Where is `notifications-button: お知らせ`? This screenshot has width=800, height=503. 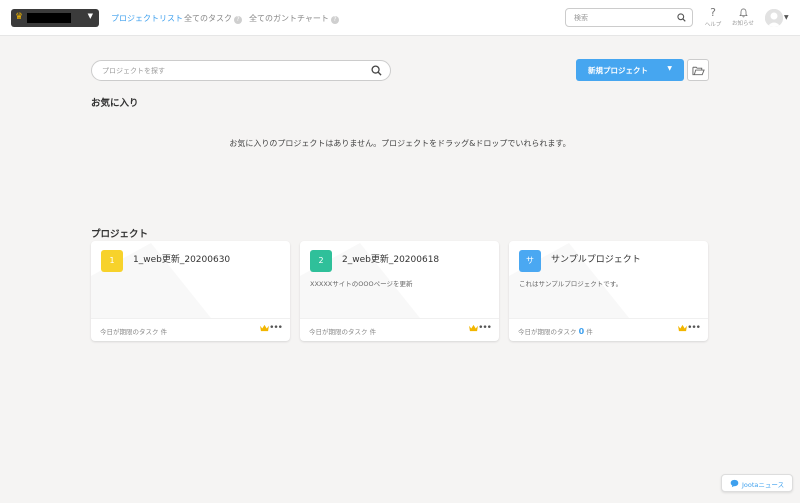
notifications-button: お知らせ is located at coordinates (743, 17).